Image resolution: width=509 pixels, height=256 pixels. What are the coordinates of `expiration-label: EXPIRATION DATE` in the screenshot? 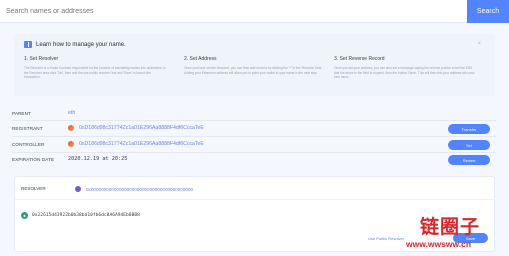 It's located at (33, 159).